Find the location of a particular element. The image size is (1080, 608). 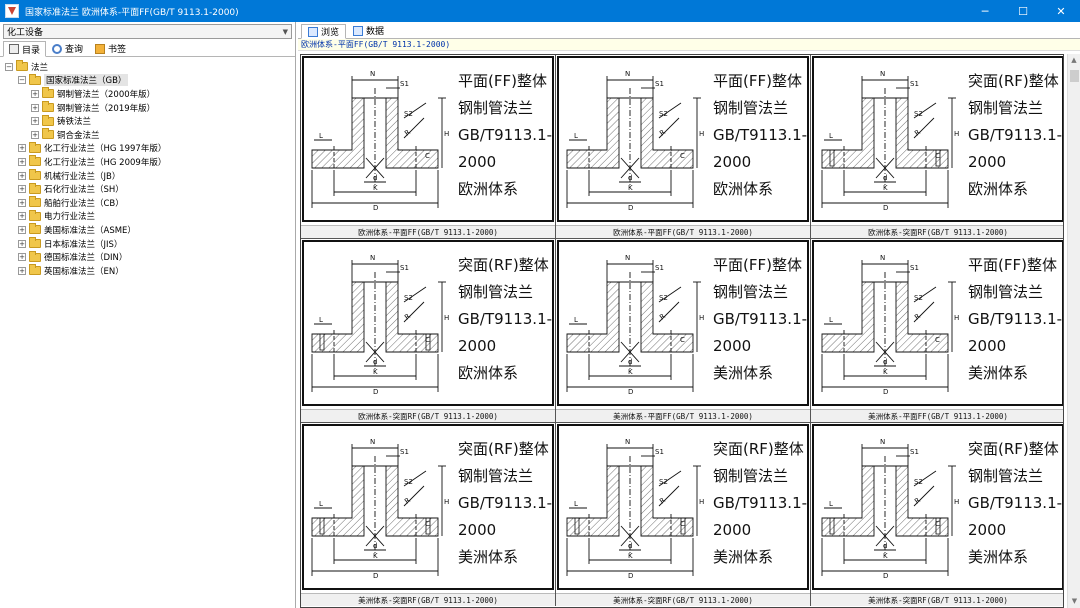

scroll-thumb is located at coordinates (1074, 76).